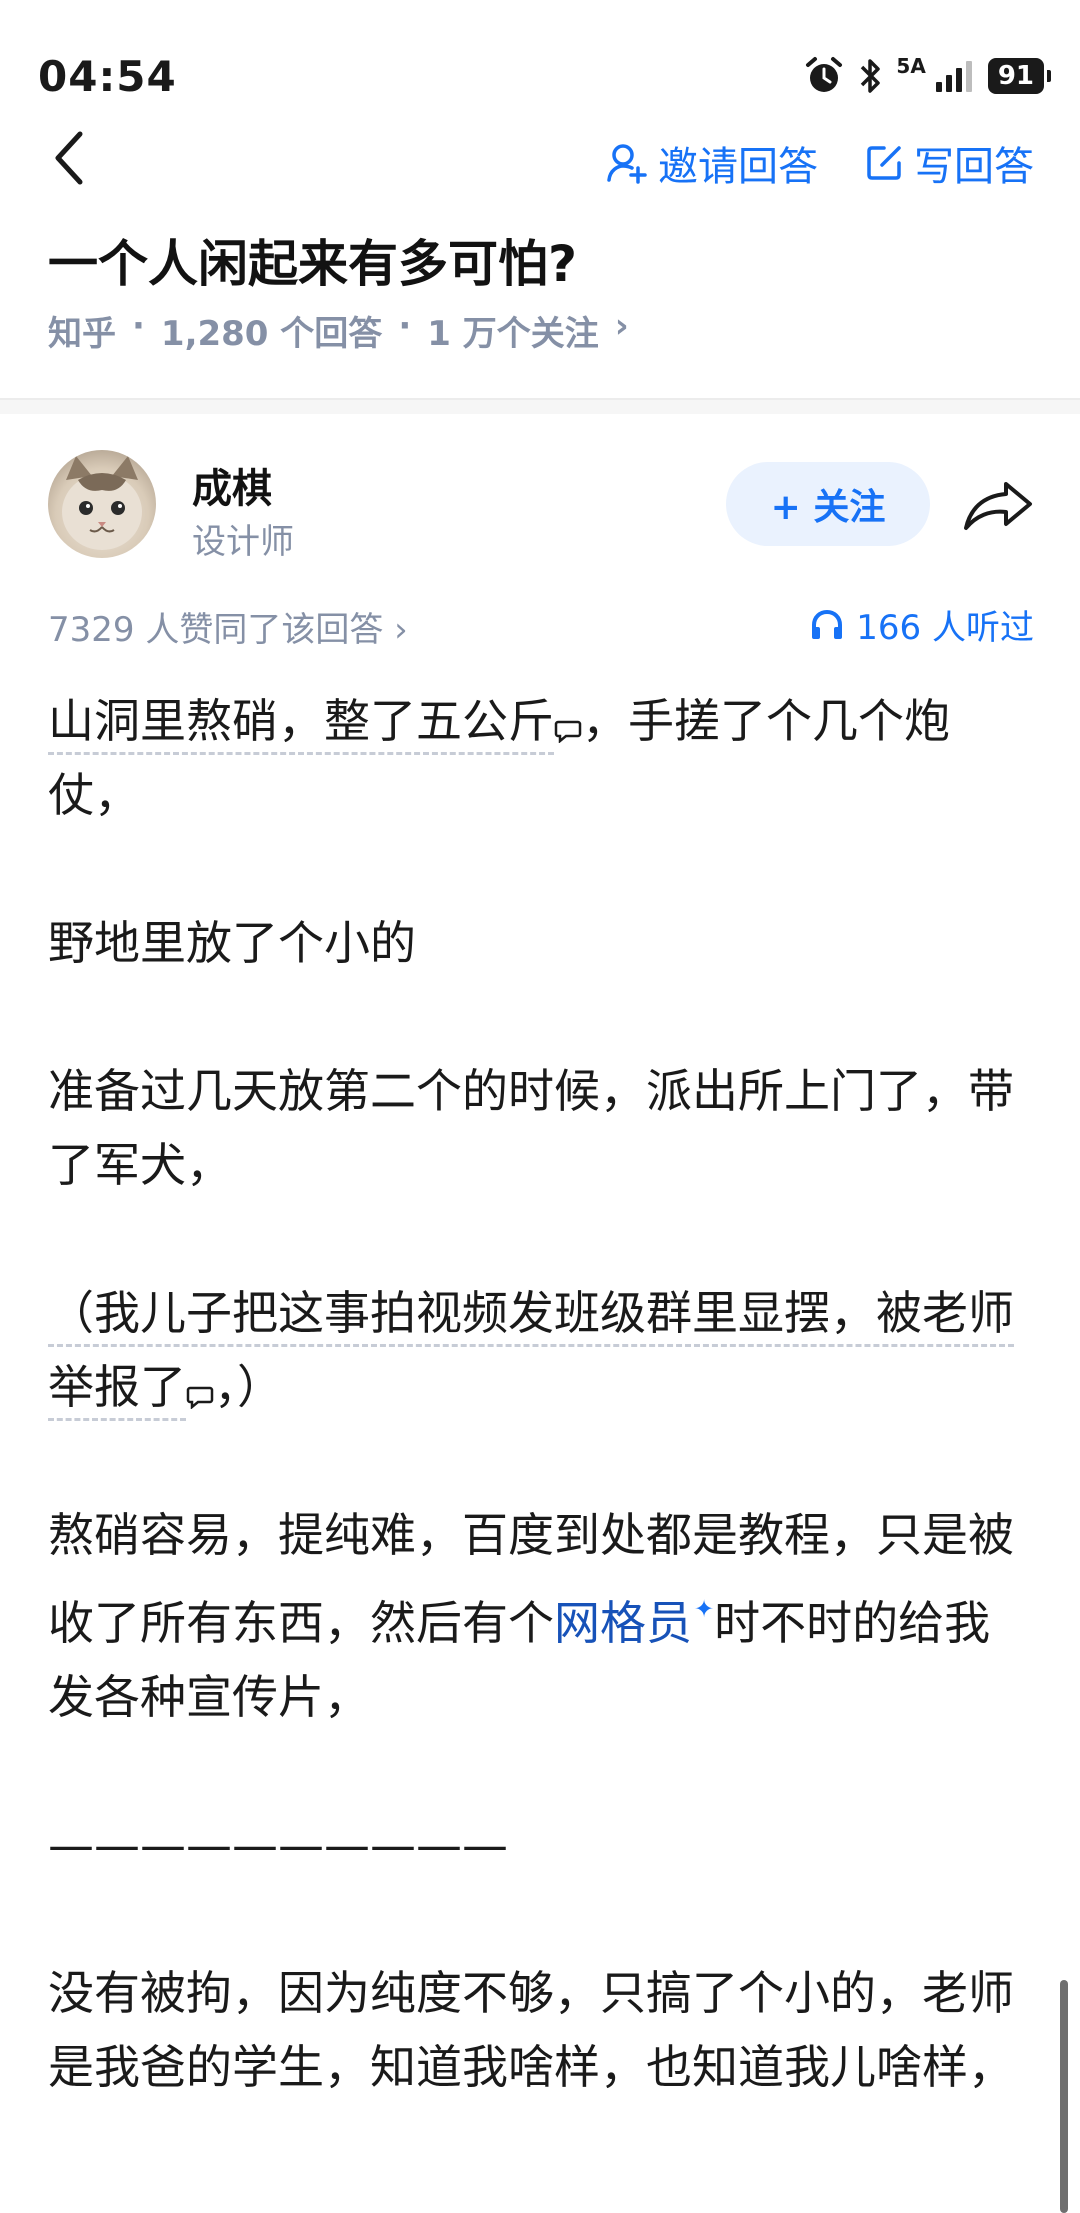 The image size is (1080, 2213). Describe the element at coordinates (974, 167) in the screenshot. I see `write-answer-label: 写回答` at that location.